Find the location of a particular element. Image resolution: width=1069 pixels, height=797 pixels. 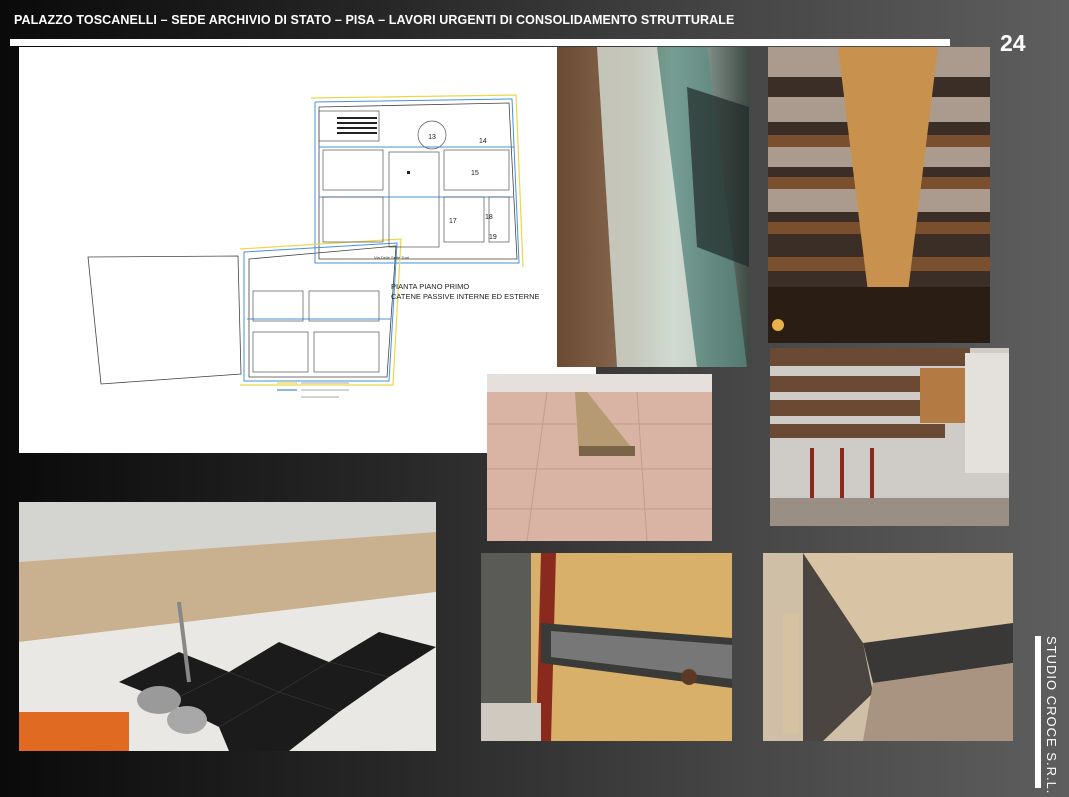

room-15-label: 15 is located at coordinates (475, 173).